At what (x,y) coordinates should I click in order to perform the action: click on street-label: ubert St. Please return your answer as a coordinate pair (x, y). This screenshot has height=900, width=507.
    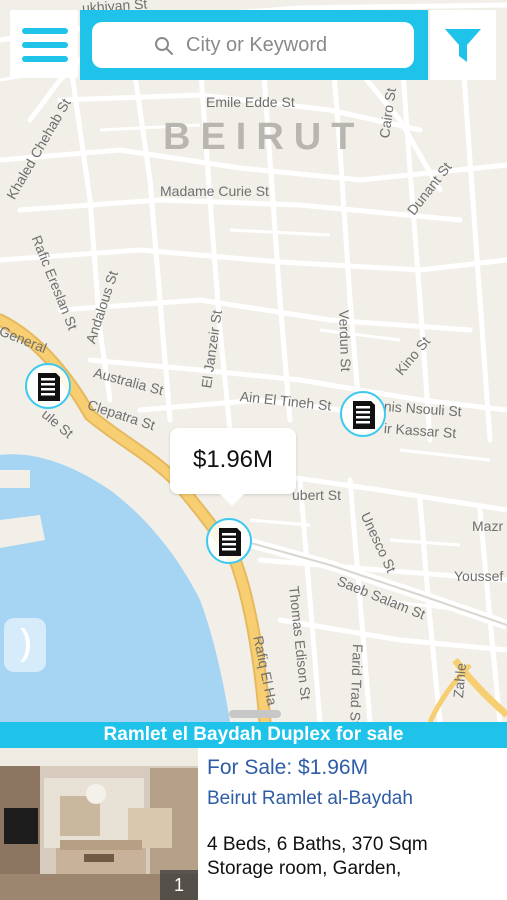
    Looking at the image, I should click on (317, 495).